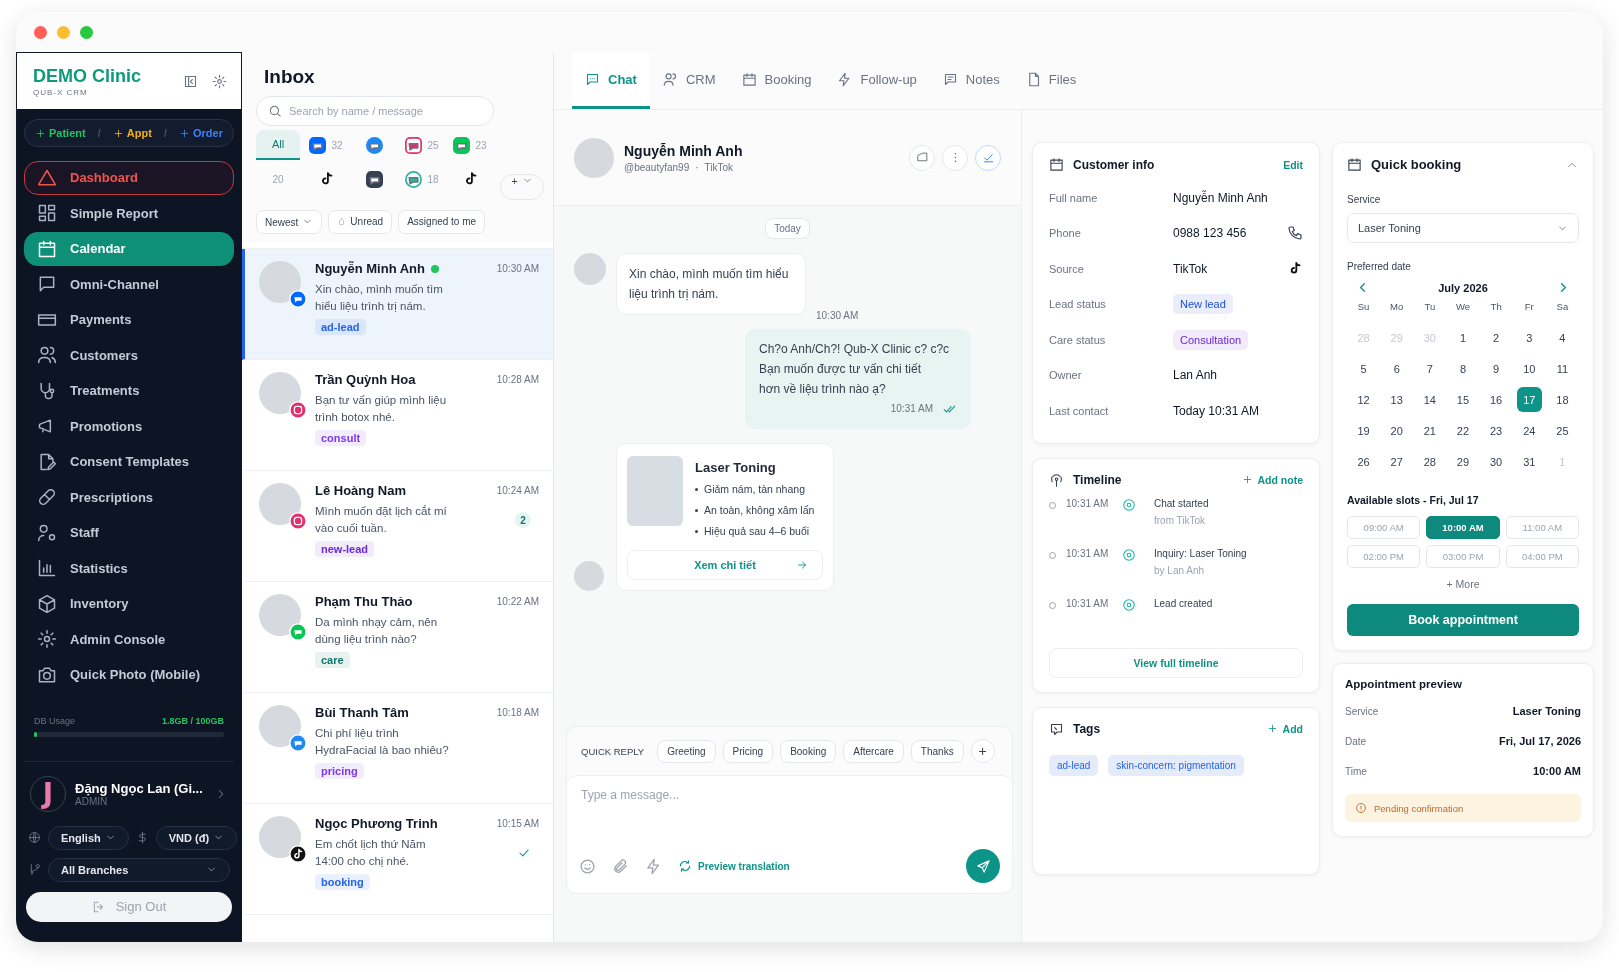 The height and width of the screenshot is (972, 1619). What do you see at coordinates (982, 751) in the screenshot?
I see `add-quick-reply-button: +` at bounding box center [982, 751].